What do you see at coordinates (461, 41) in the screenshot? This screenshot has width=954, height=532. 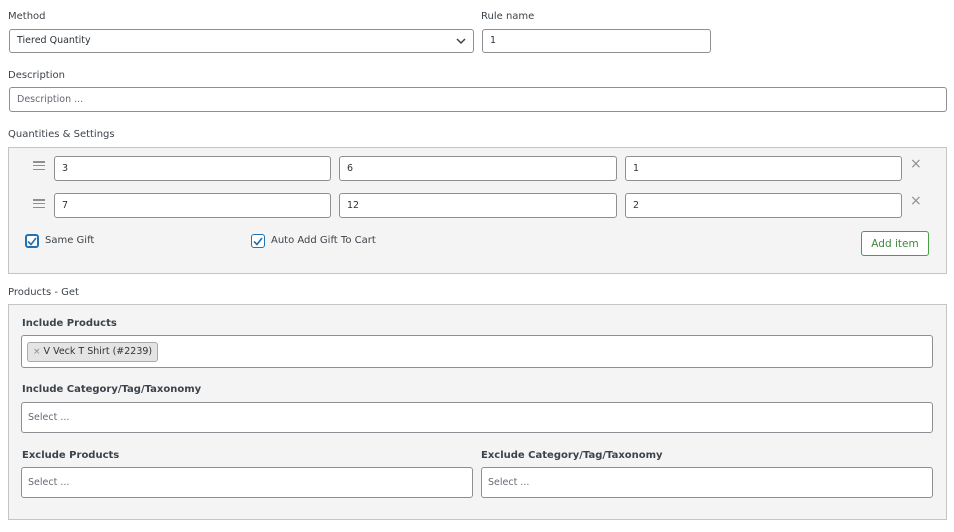 I see `chevron-down-icon` at bounding box center [461, 41].